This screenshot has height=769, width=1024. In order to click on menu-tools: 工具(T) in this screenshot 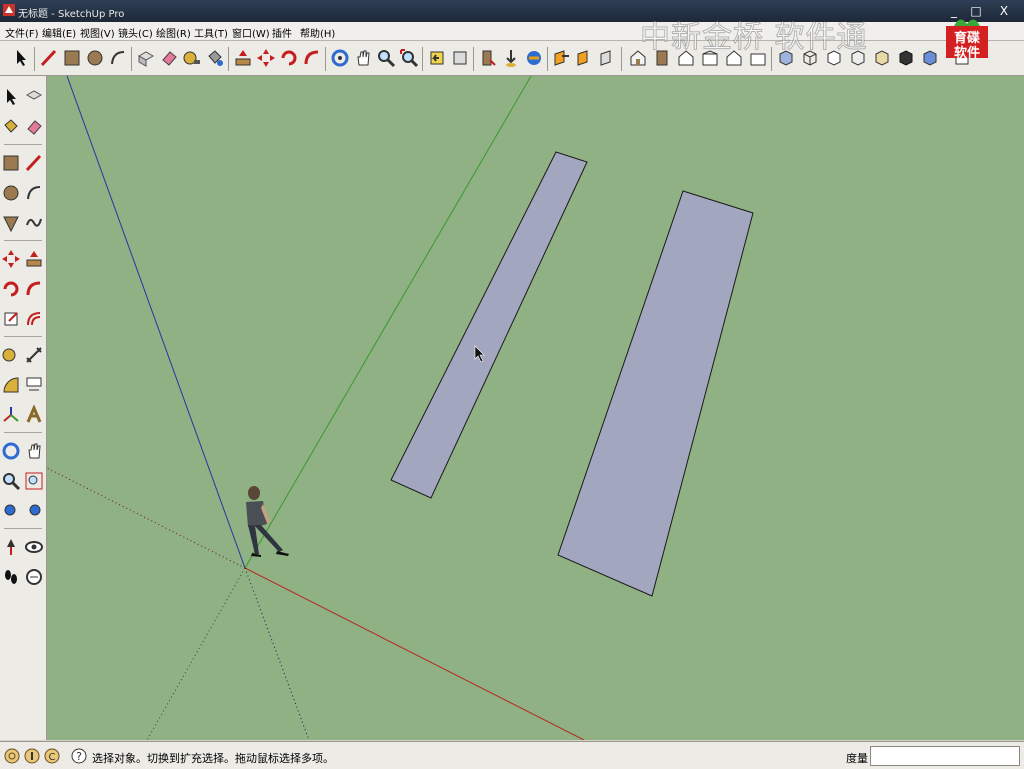, I will do `click(211, 32)`.